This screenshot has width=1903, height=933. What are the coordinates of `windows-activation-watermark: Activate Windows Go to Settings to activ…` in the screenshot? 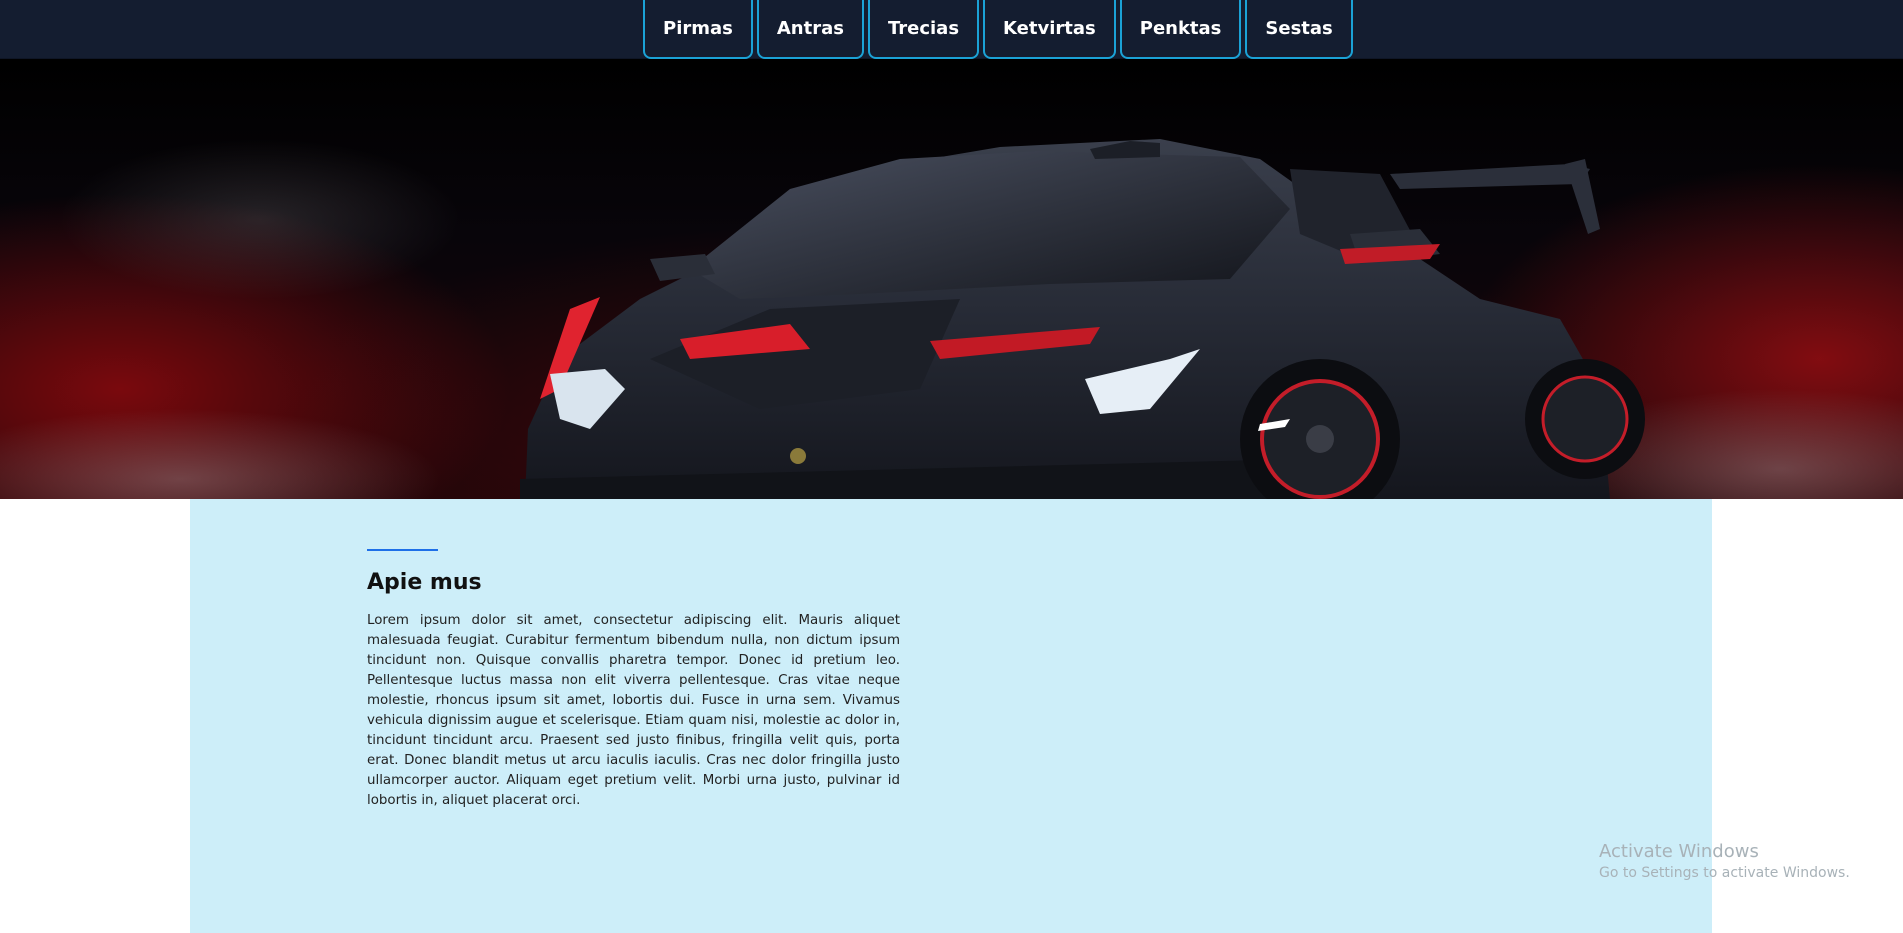 It's located at (1724, 861).